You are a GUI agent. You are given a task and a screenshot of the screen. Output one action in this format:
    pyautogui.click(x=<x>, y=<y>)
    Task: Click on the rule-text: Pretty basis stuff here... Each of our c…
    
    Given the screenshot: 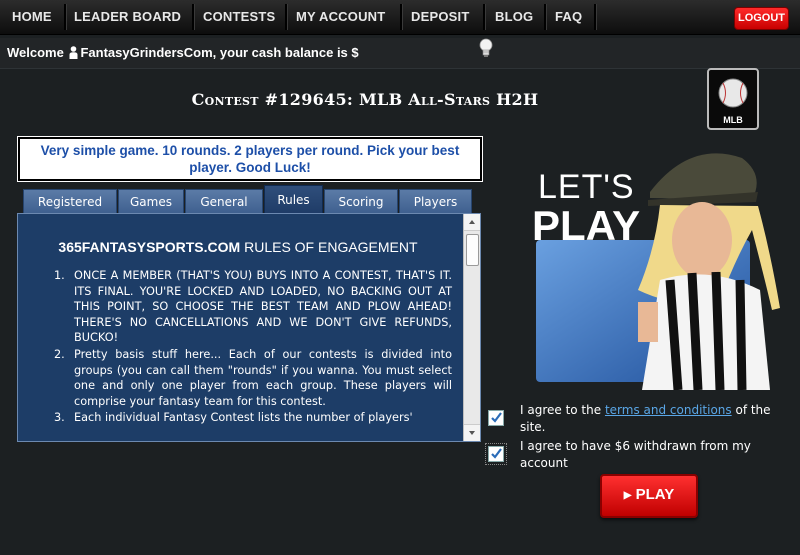 What is the action you would take?
    pyautogui.click(x=263, y=377)
    